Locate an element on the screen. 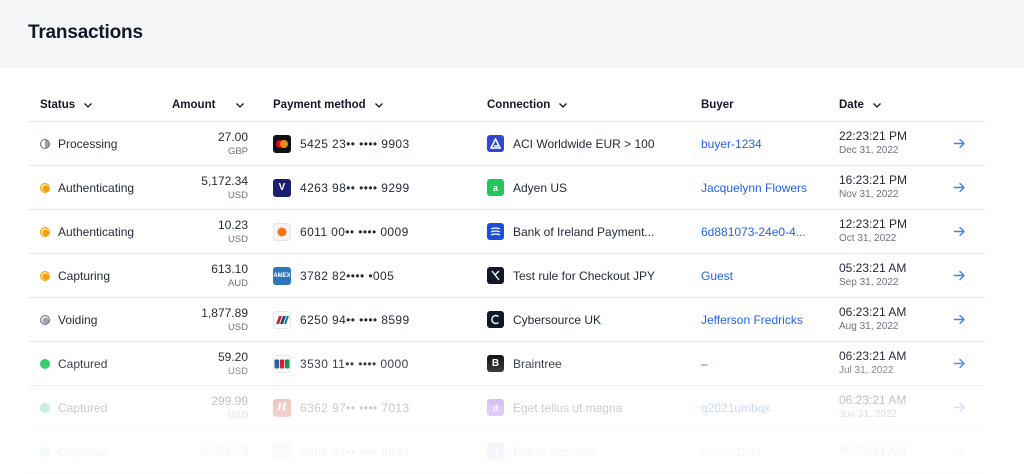 This screenshot has width=1024, height=474. connection-cell: d Eget tellus ut magna is located at coordinates (554, 407).